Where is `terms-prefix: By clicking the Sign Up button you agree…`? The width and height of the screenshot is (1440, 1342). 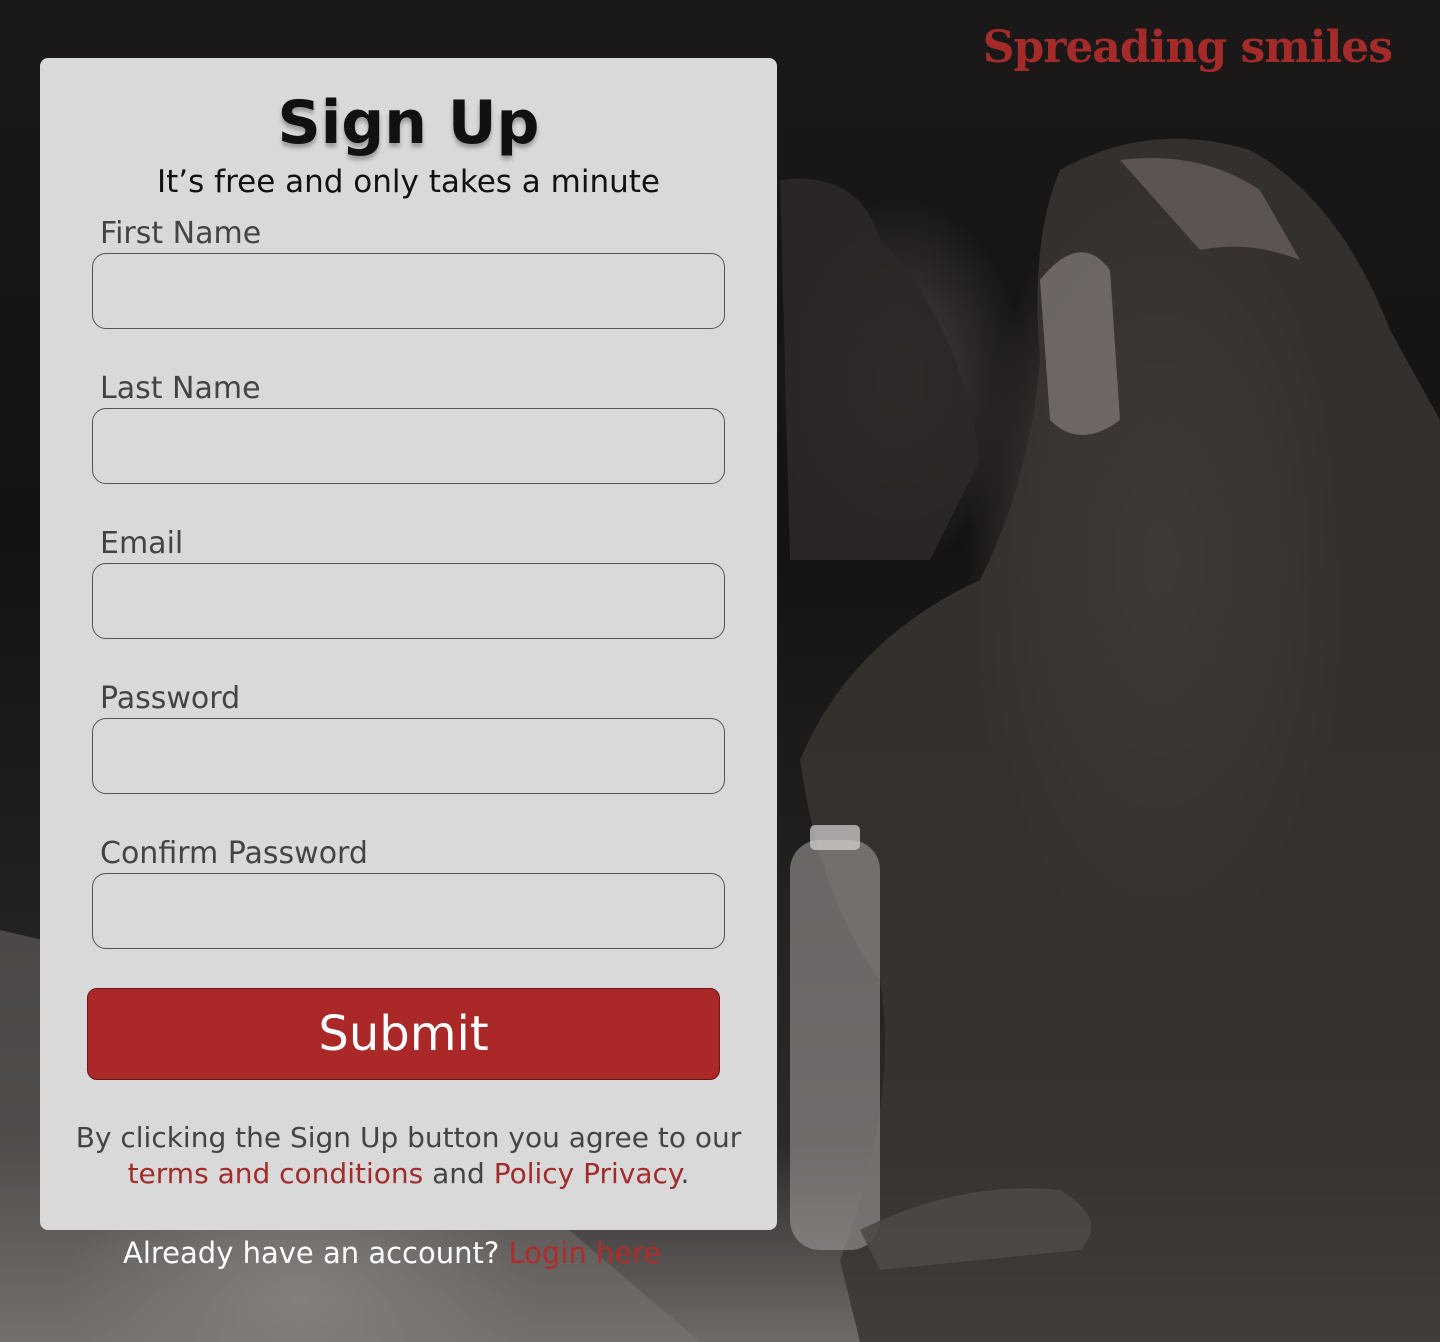
terms-prefix: By clicking the Sign Up button you agree… is located at coordinates (408, 1137).